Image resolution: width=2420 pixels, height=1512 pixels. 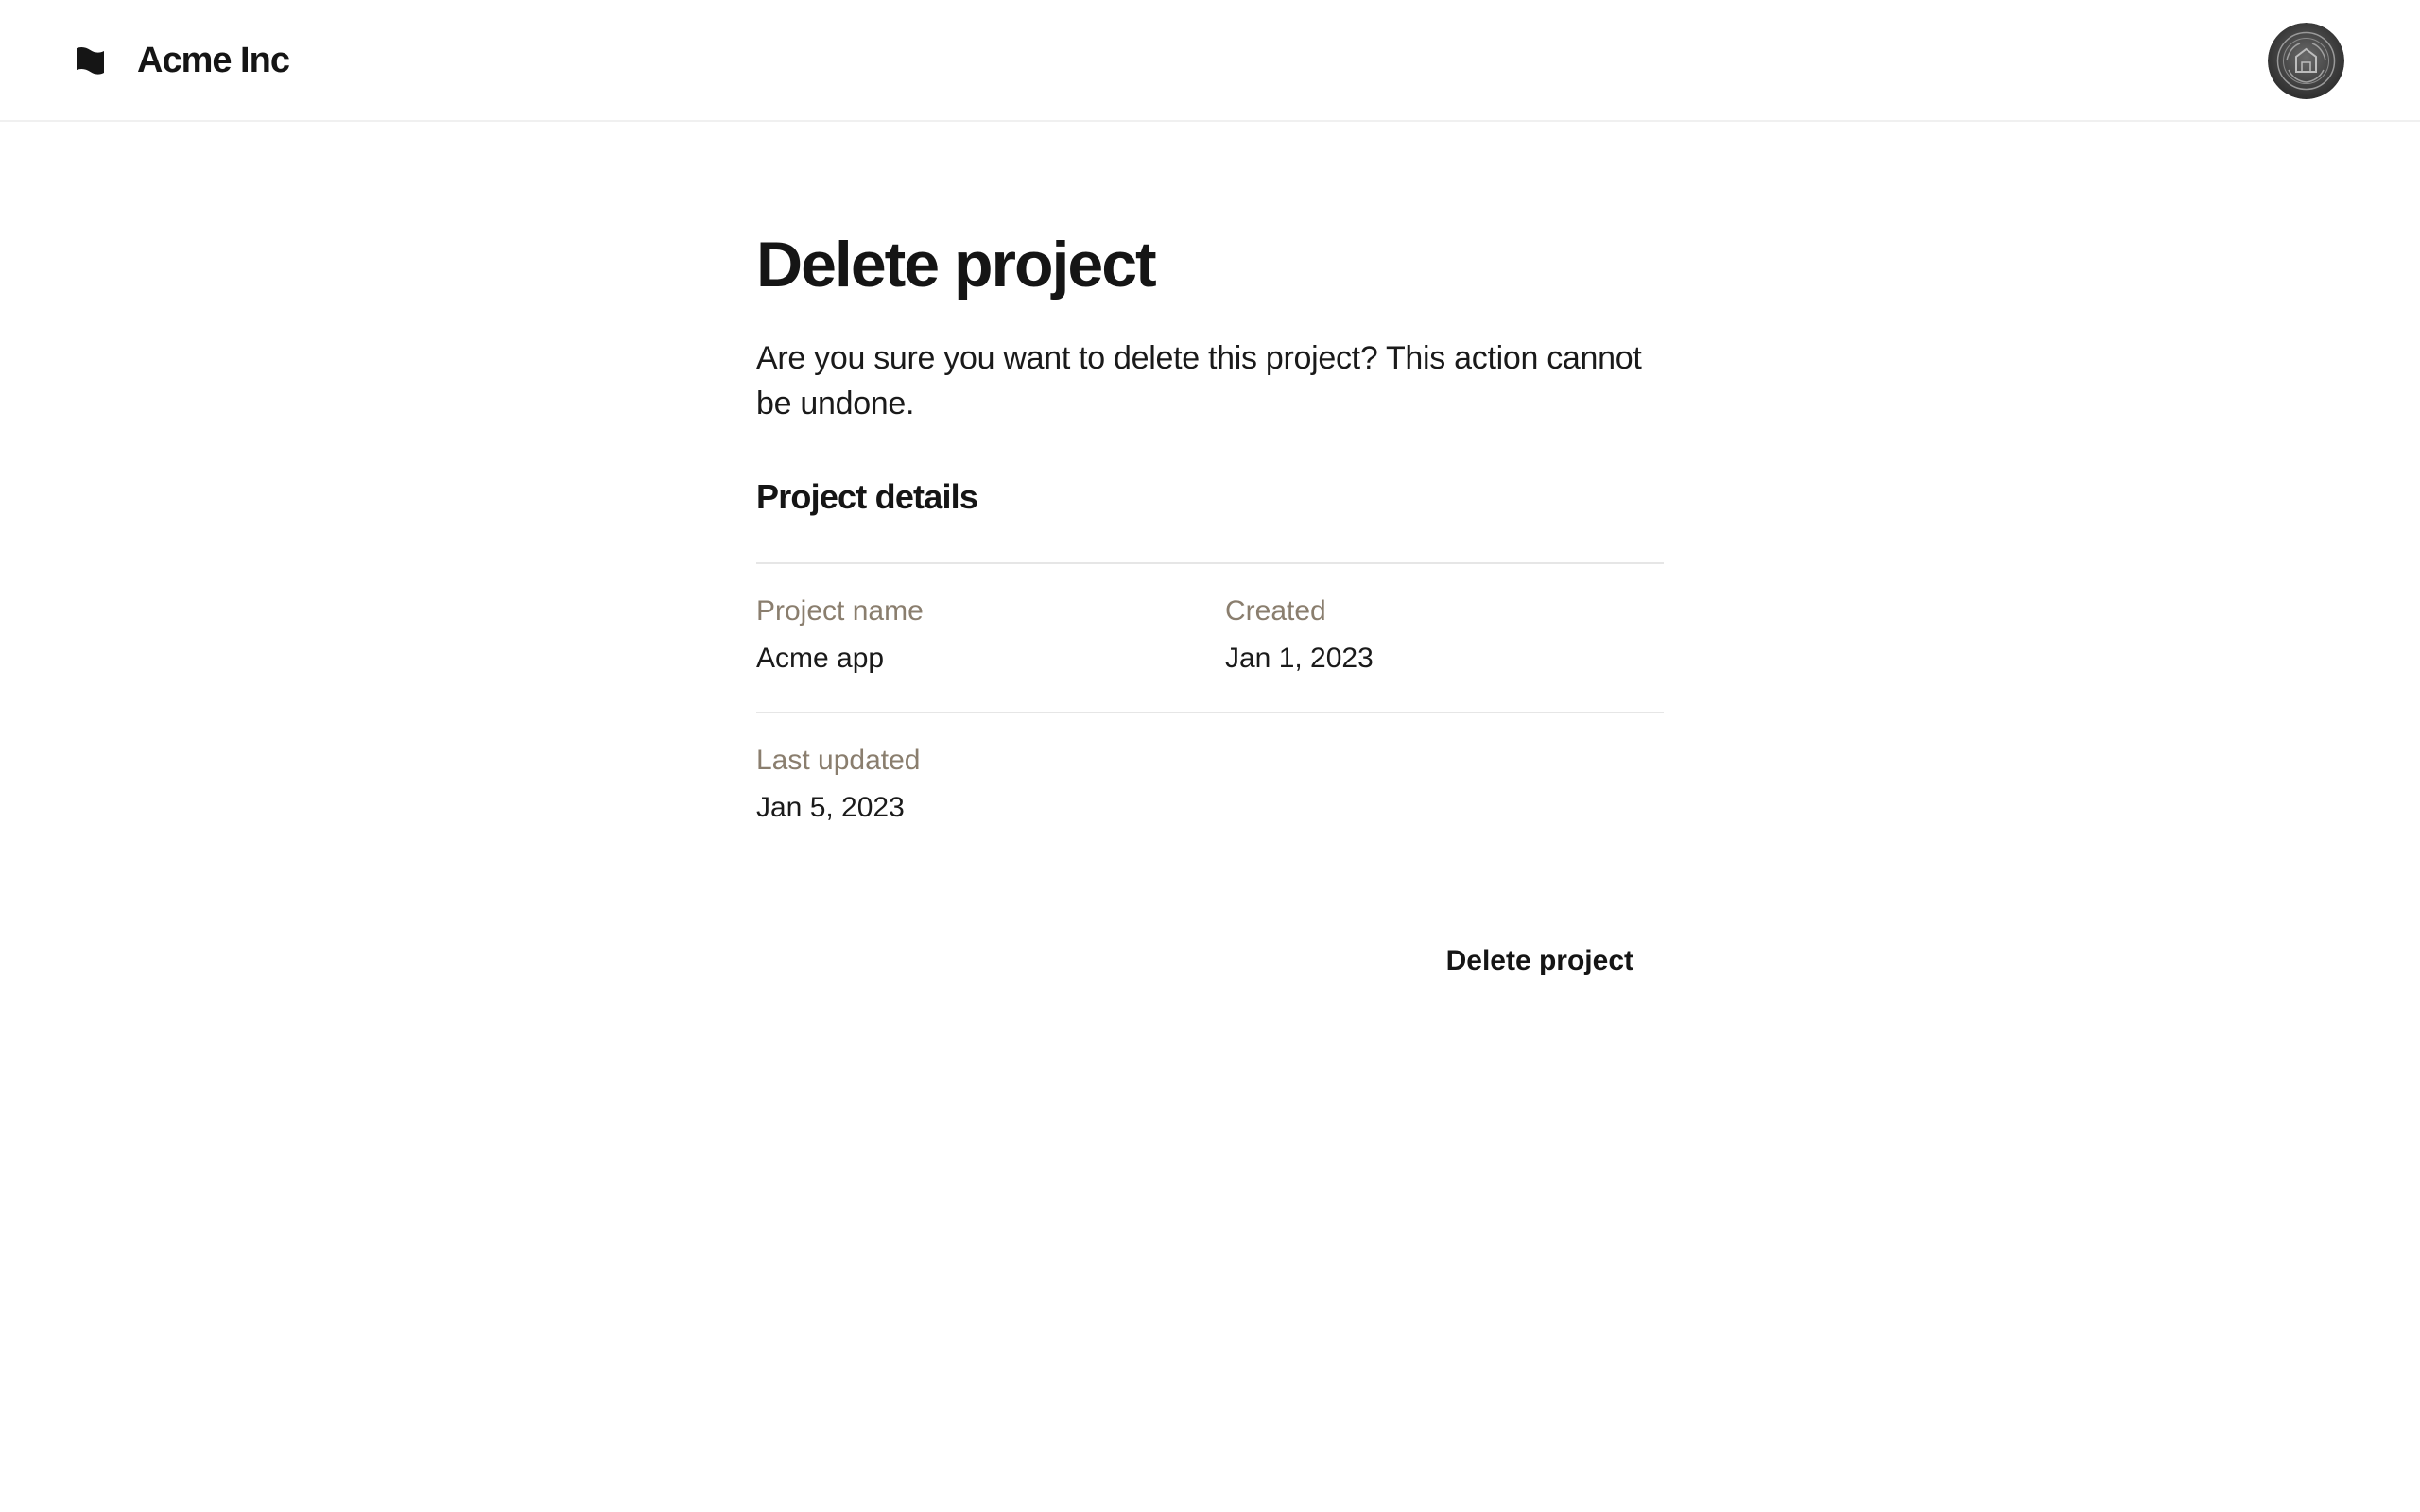 I want to click on actions-bar: Delete project, so click(x=1210, y=961).